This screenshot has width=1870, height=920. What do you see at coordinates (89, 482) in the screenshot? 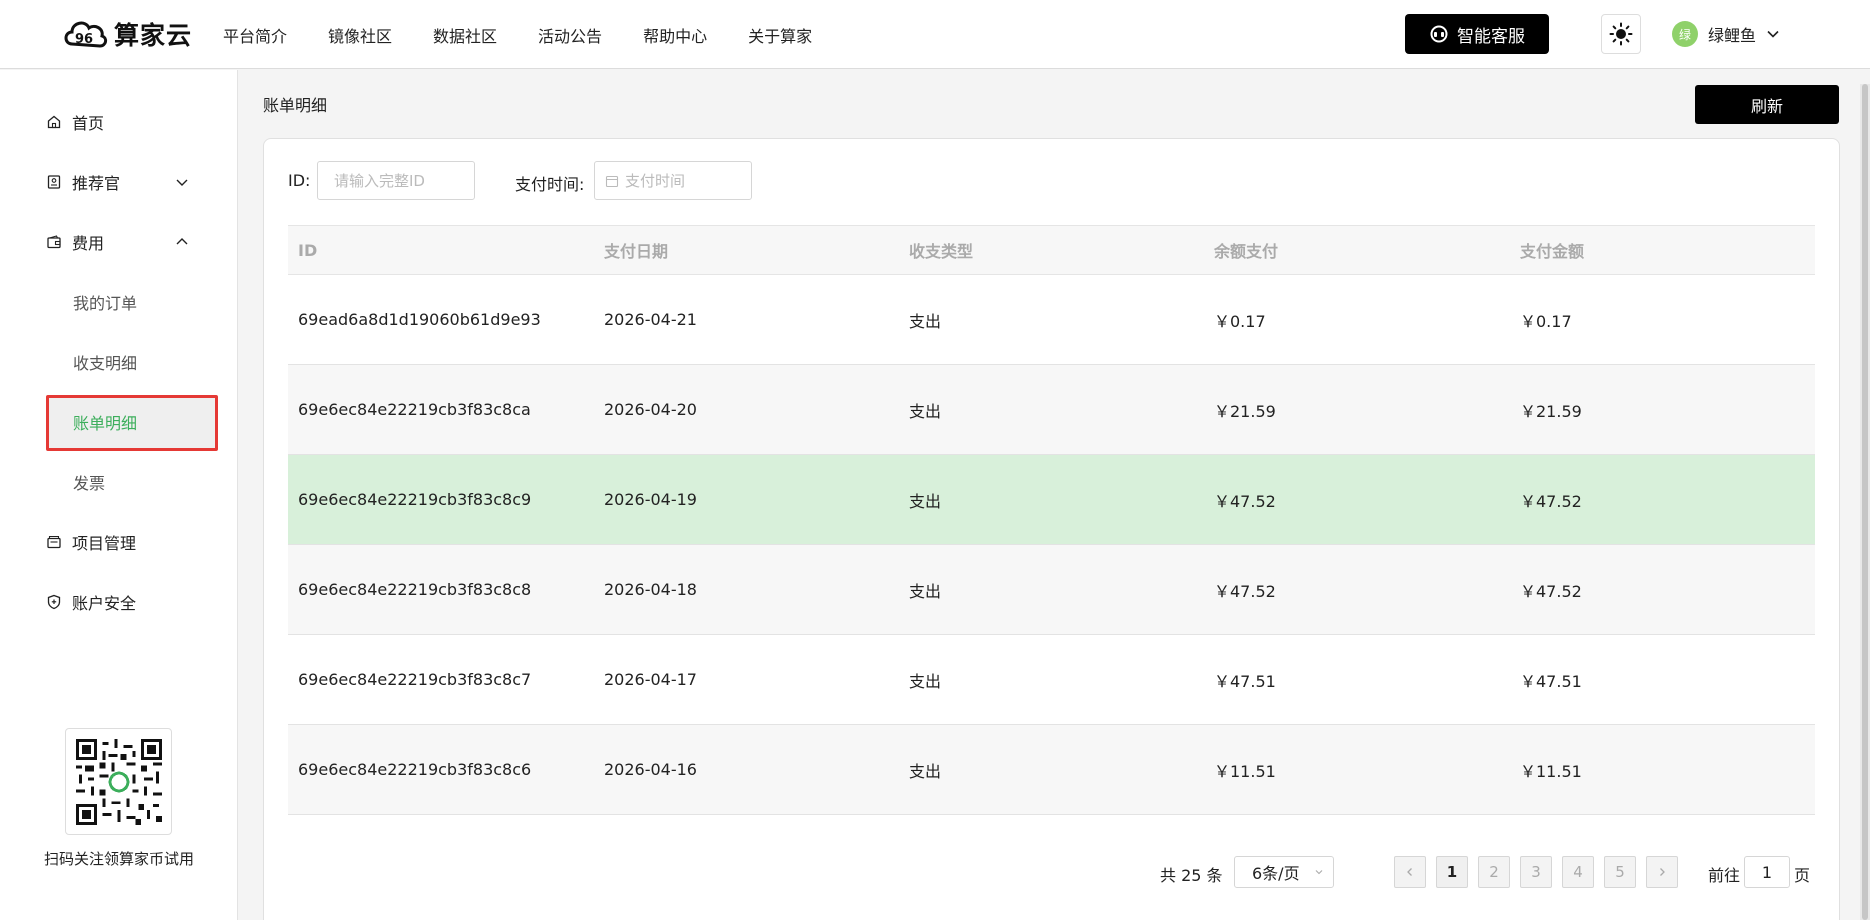
I see `sidebar-sub-invoice: 发票` at bounding box center [89, 482].